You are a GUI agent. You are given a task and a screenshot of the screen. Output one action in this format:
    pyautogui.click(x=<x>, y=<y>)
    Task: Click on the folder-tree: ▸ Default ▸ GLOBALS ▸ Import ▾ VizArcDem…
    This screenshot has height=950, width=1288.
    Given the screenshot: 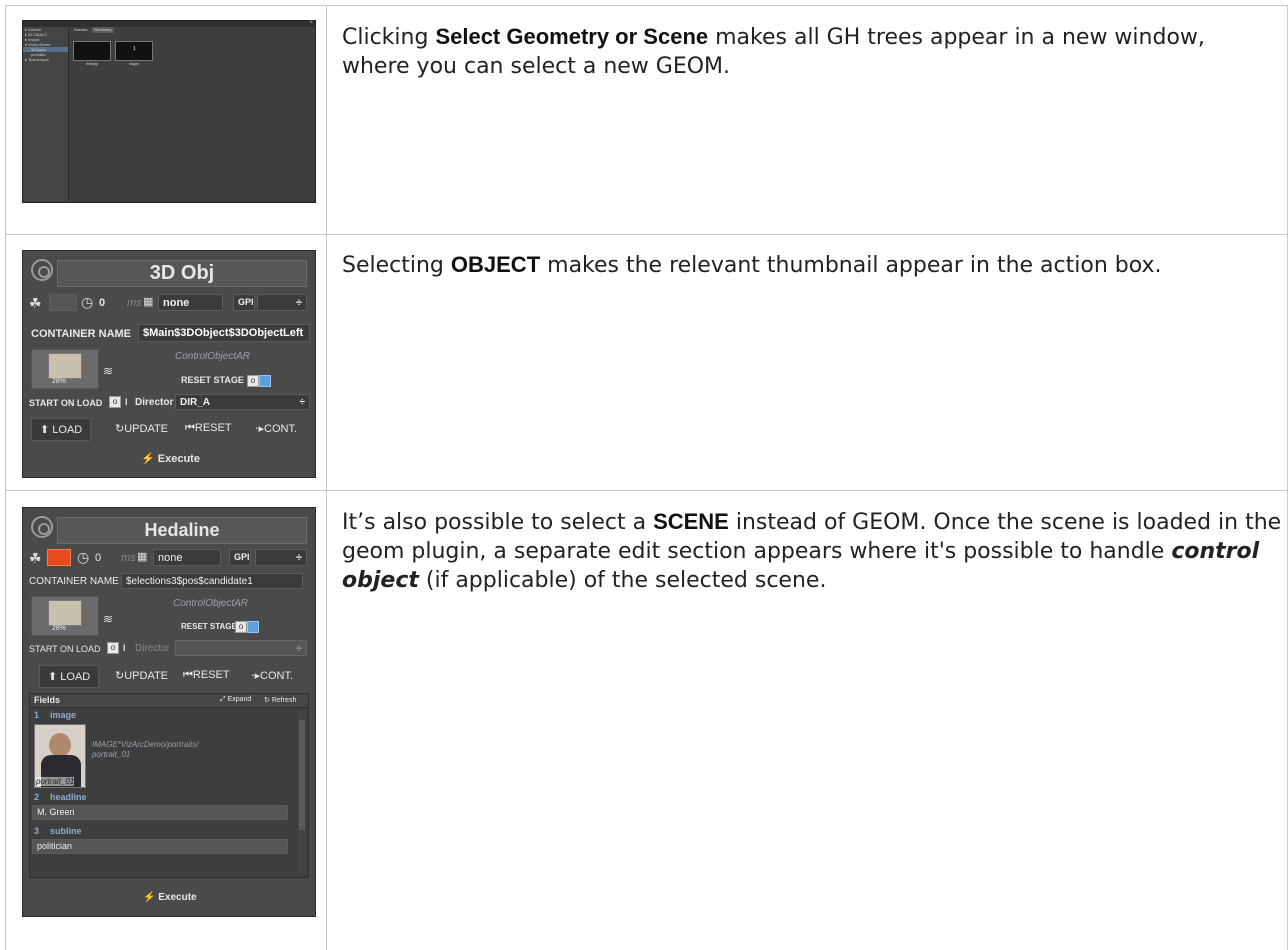 What is the action you would take?
    pyautogui.click(x=46, y=114)
    